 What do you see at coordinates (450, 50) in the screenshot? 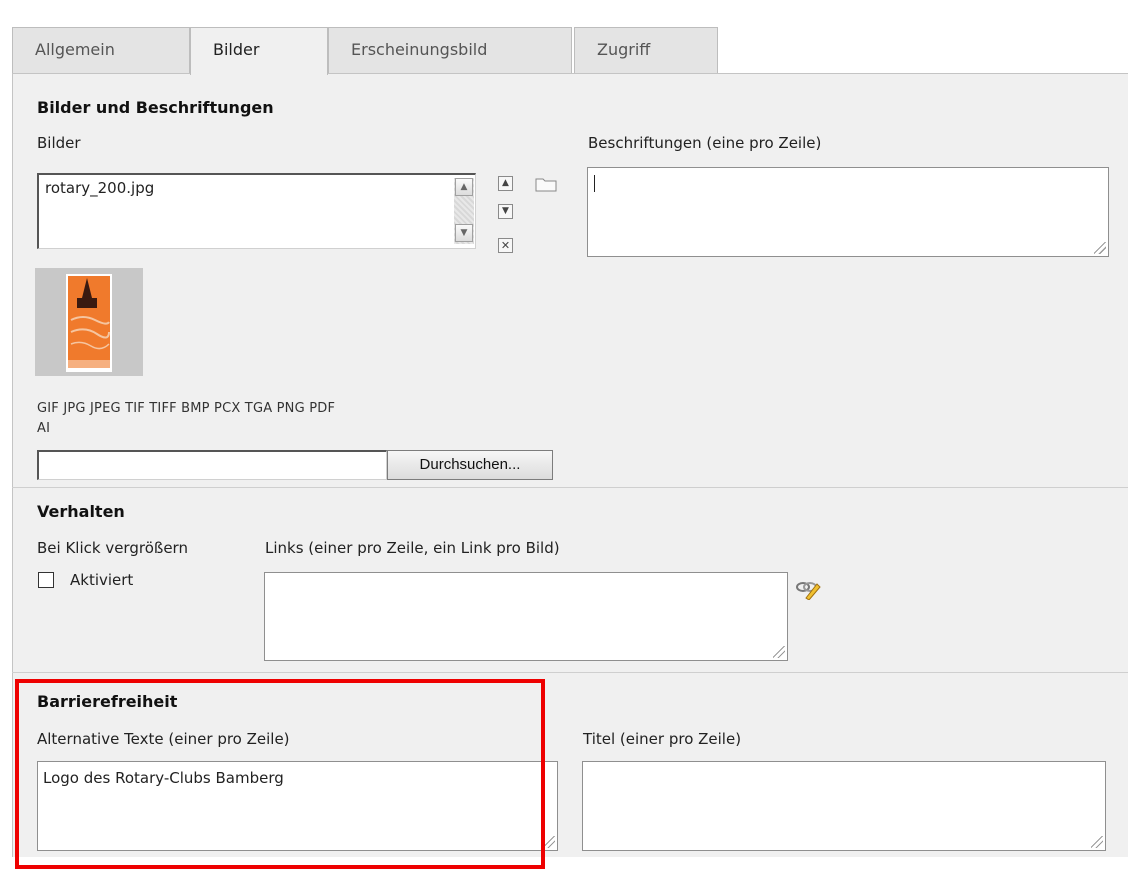
I see `tab-erscheinungsbild: Erscheinungsbild` at bounding box center [450, 50].